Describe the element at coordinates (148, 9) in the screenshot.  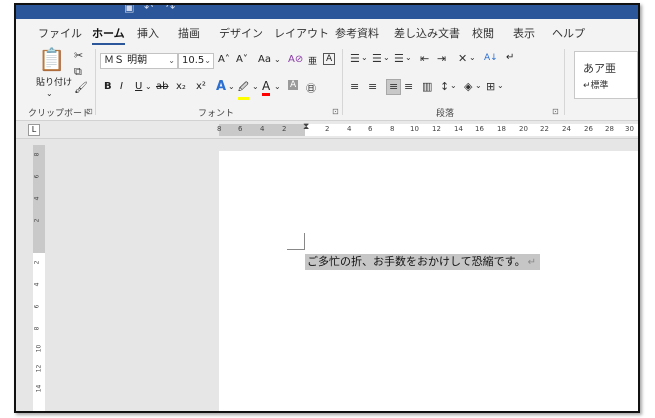
I see `undo-icon: ↶` at that location.